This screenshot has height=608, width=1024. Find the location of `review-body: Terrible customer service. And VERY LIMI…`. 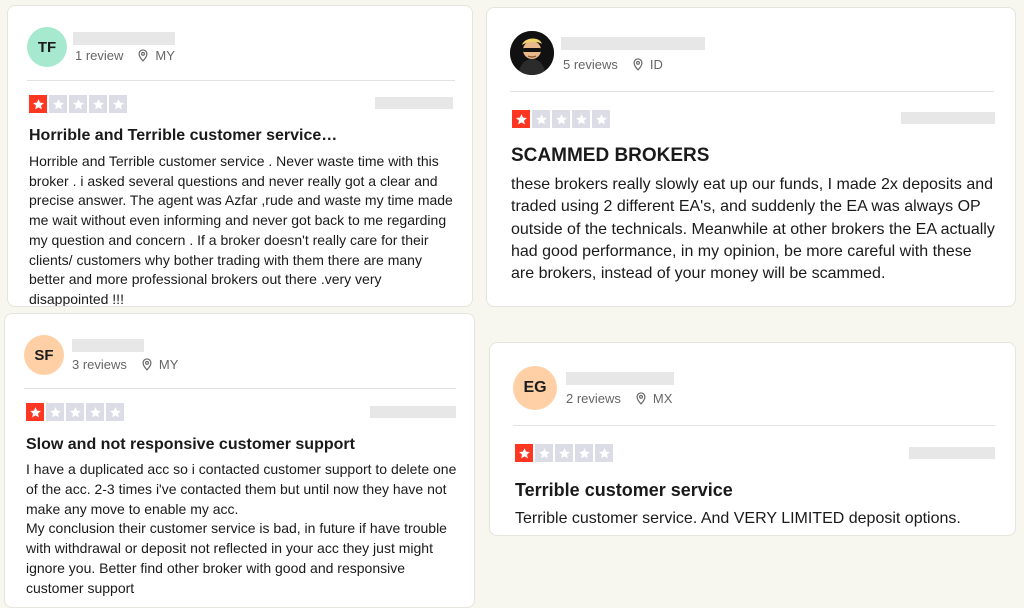

review-body: Terrible customer service. And VERY LIMI… is located at coordinates (755, 519).